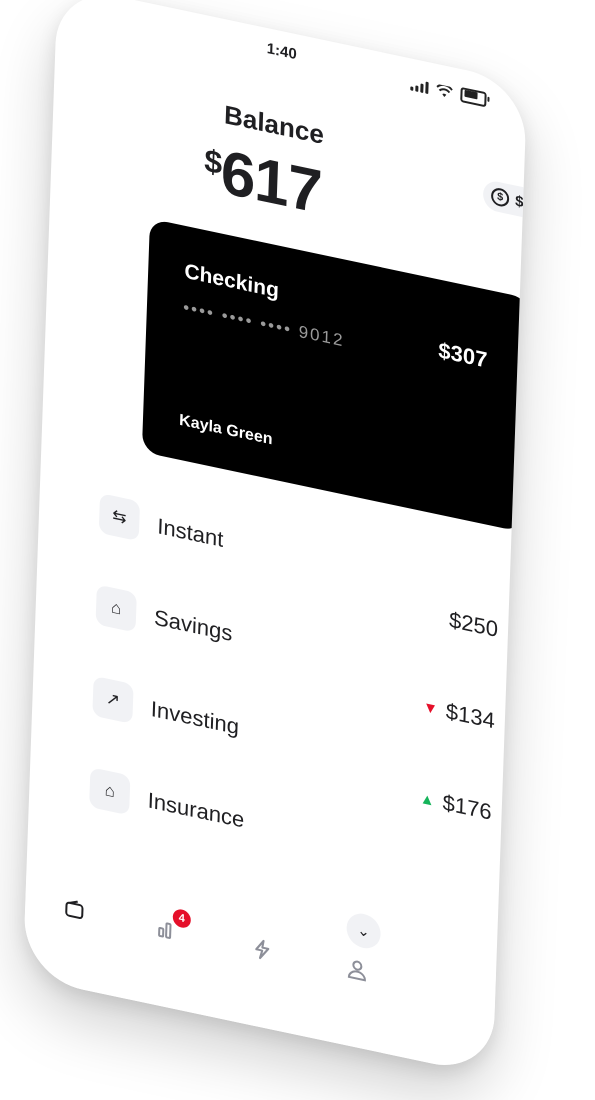 This screenshot has height=1100, width=595. I want to click on balance-amount: $617, so click(263, 180).